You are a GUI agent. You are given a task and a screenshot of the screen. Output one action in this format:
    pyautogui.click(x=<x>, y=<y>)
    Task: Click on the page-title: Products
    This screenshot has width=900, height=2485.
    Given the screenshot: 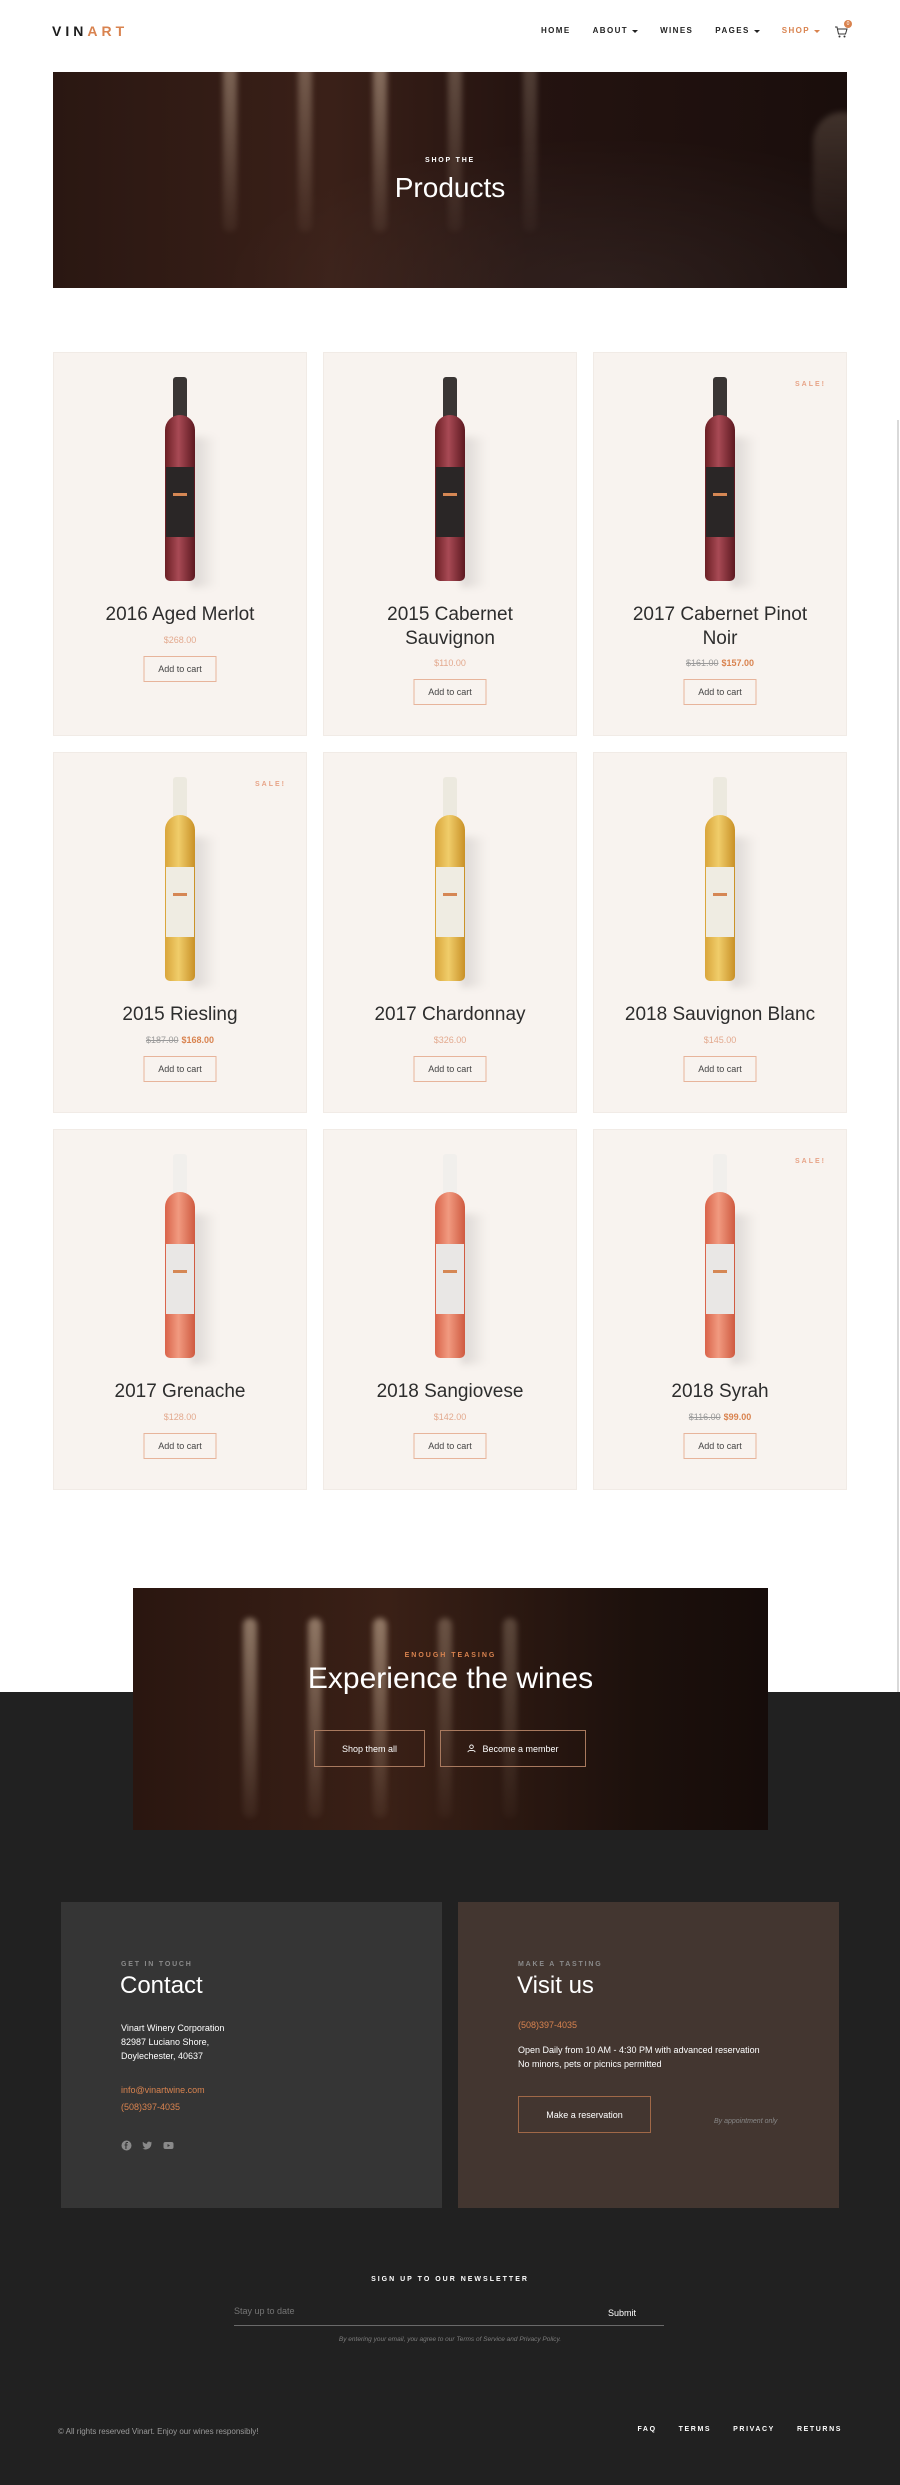 What is the action you would take?
    pyautogui.click(x=450, y=187)
    